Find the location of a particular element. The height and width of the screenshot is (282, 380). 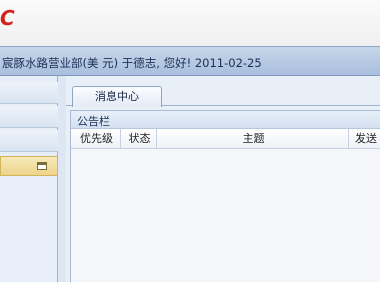

splitter is located at coordinates (62, 179).